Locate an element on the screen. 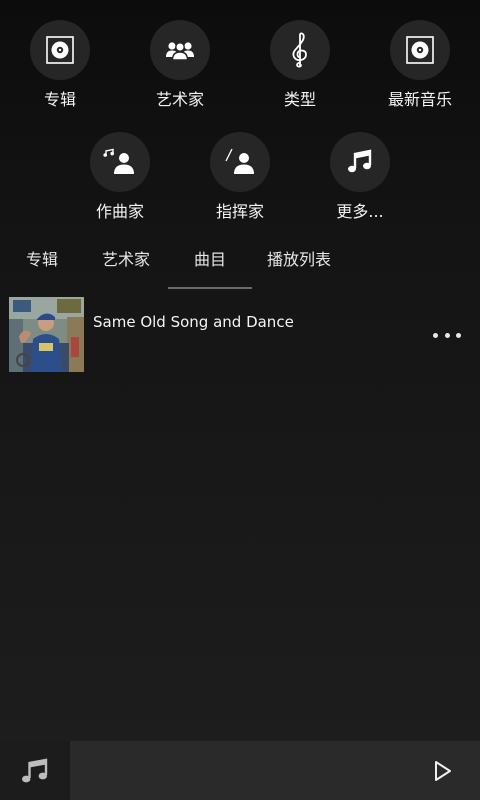 The width and height of the screenshot is (480, 800). category-label: 类型 is located at coordinates (299, 99).